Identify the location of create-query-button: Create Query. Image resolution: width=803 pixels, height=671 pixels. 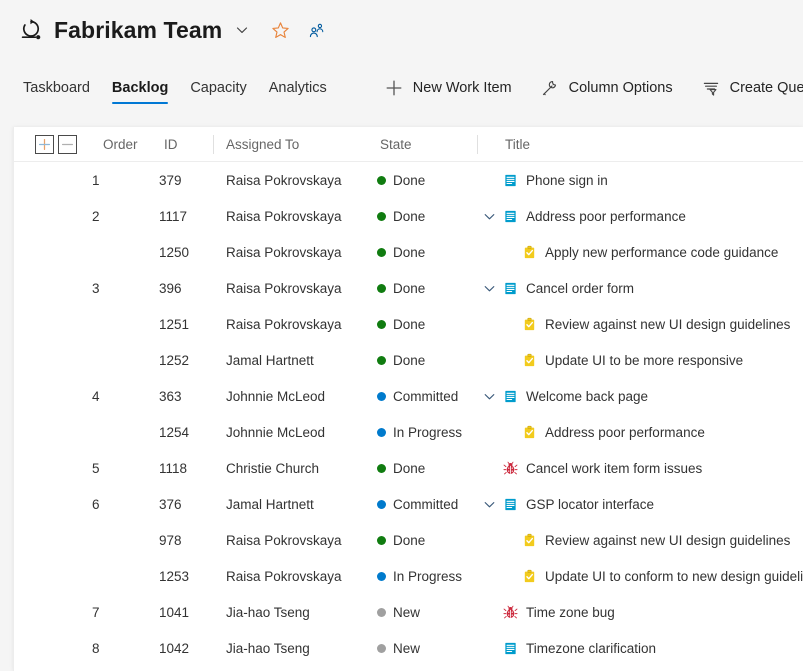
(745, 88).